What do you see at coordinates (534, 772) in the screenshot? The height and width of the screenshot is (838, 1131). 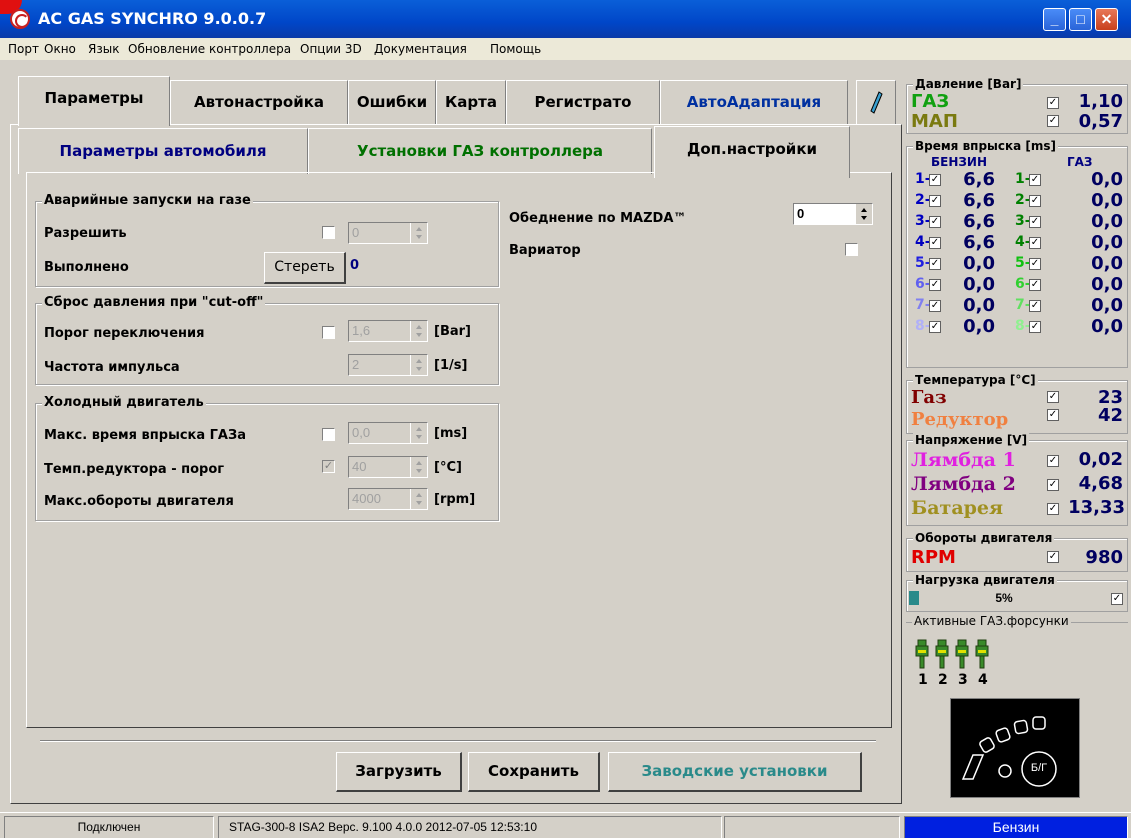 I see `save-button: Сохранить` at bounding box center [534, 772].